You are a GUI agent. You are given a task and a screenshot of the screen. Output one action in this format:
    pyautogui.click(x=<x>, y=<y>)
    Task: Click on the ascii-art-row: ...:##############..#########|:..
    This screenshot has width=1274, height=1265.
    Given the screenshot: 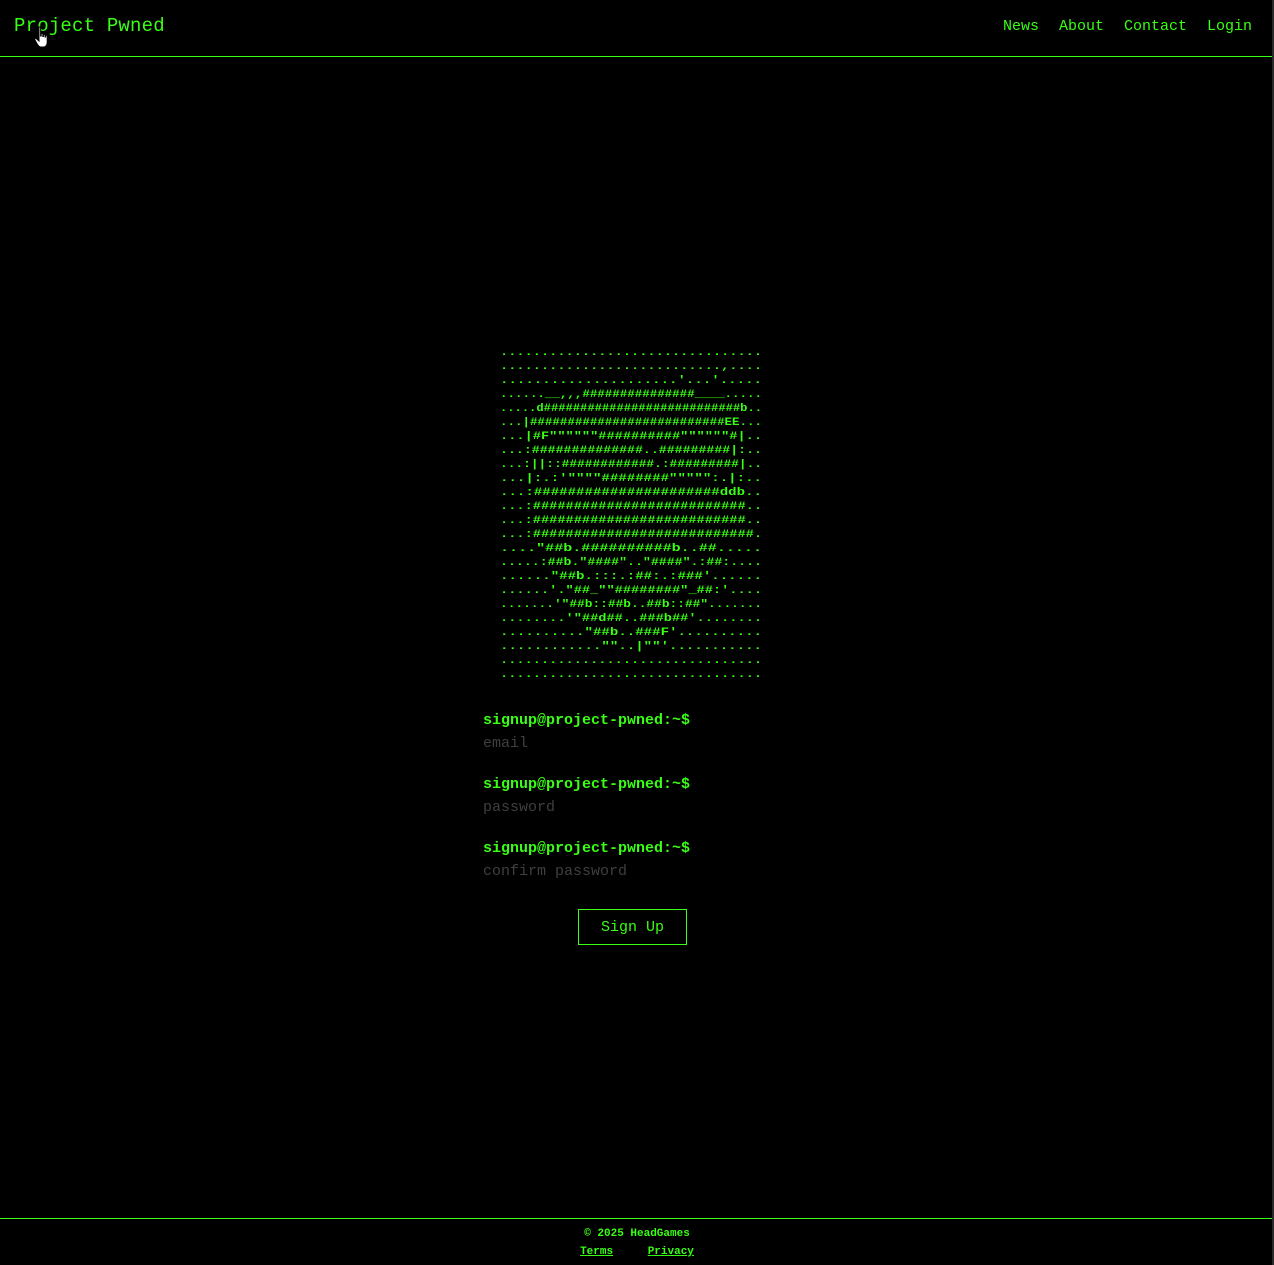 What is the action you would take?
    pyautogui.click(x=631, y=451)
    